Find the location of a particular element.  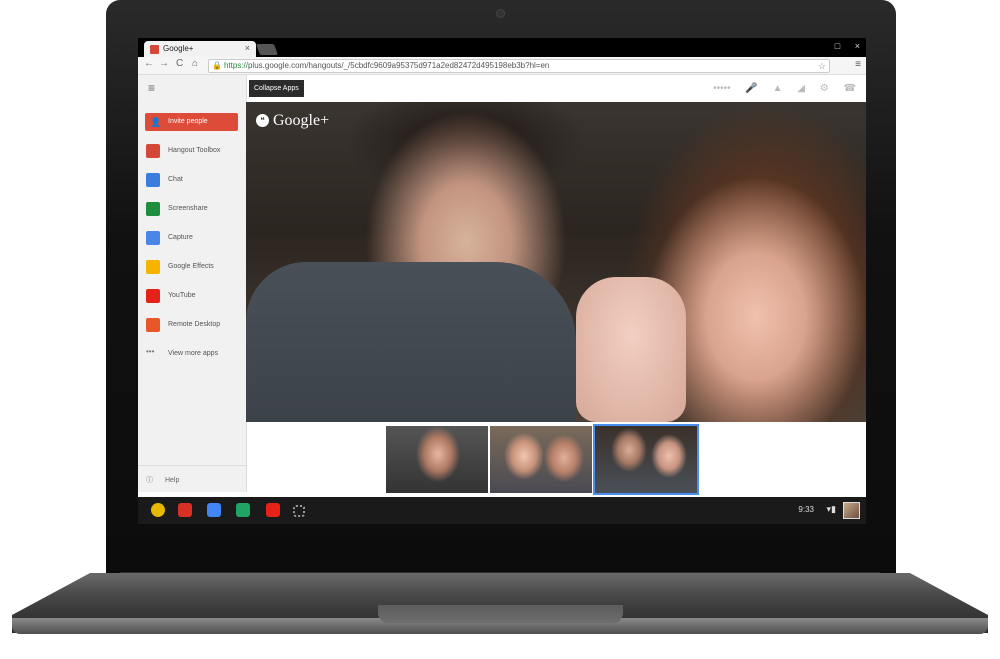

sidebar-app-label: Capture is located at coordinates (180, 237).